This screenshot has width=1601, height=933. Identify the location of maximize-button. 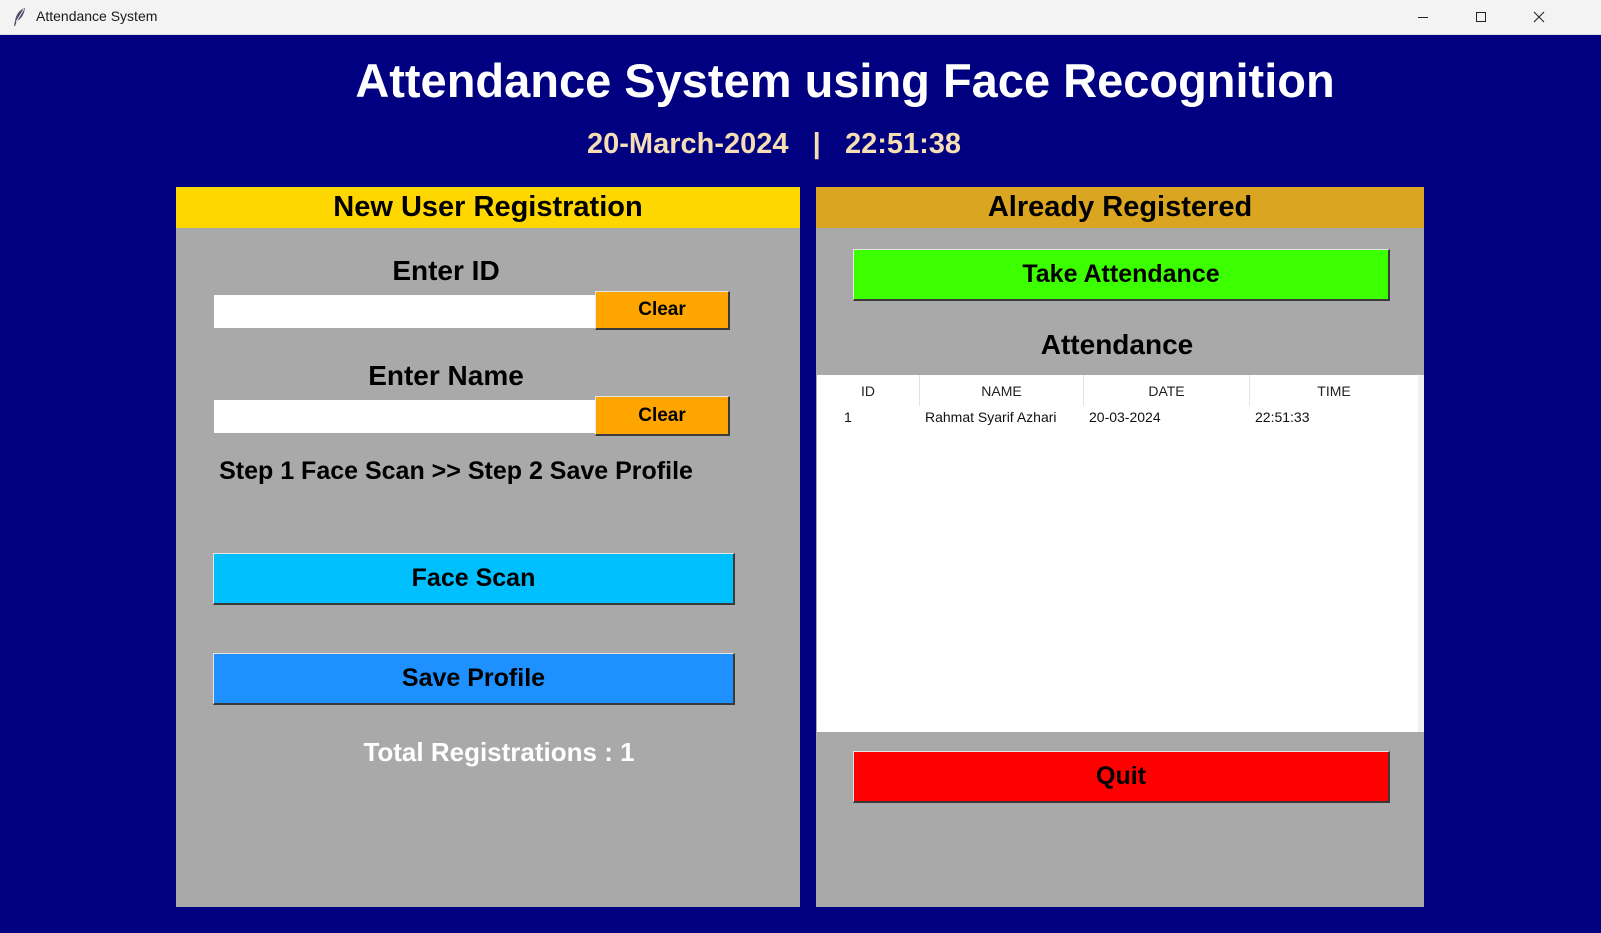
(1481, 17).